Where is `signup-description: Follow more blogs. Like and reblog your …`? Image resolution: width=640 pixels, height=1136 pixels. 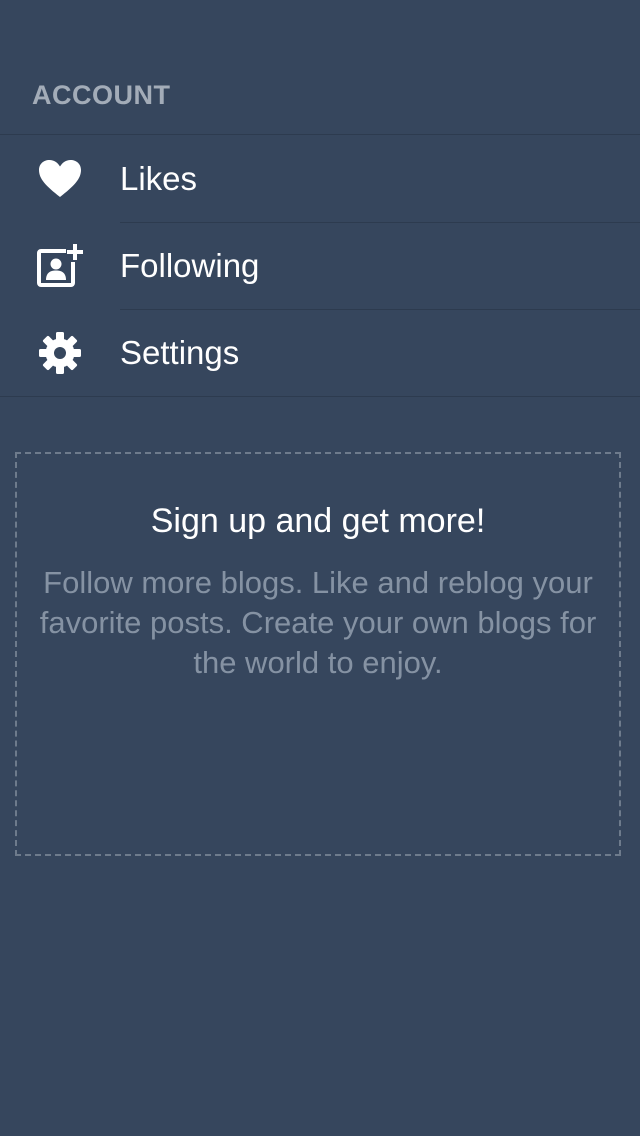
signup-description: Follow more blogs. Like and reblog your … is located at coordinates (318, 622).